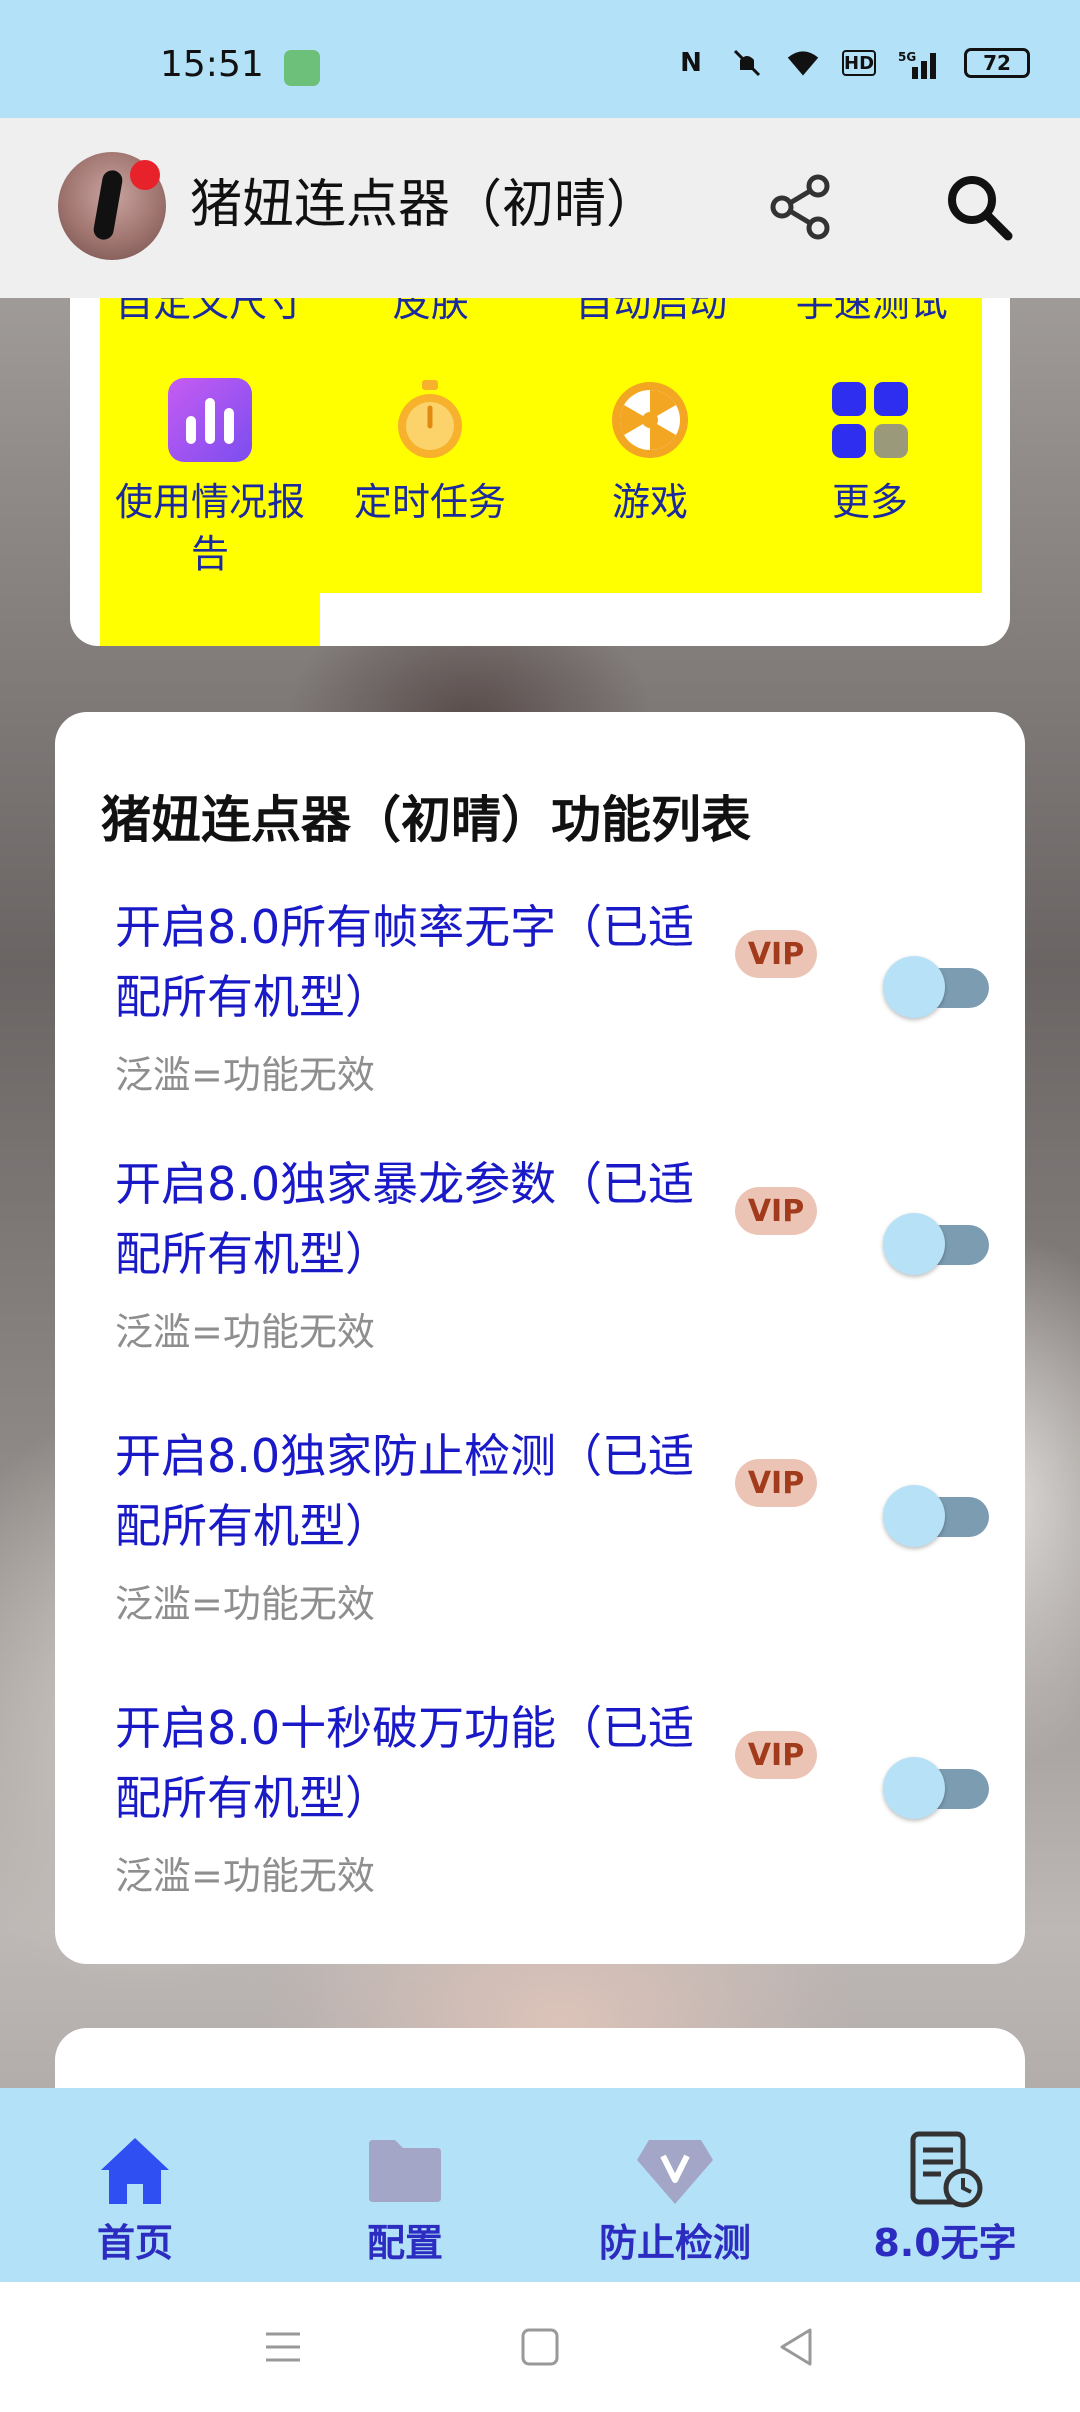 The height and width of the screenshot is (2412, 1080). Describe the element at coordinates (405, 1491) in the screenshot. I see `function-name: 开启8.0独家防止检测（已适配所有机型）` at that location.